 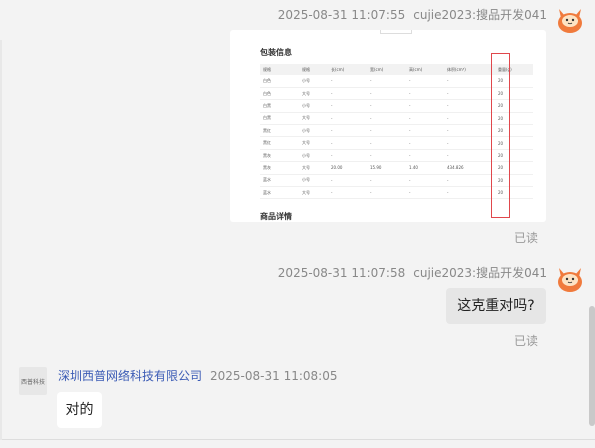 I want to click on column-header: 宽(cm), so click(x=386, y=69).